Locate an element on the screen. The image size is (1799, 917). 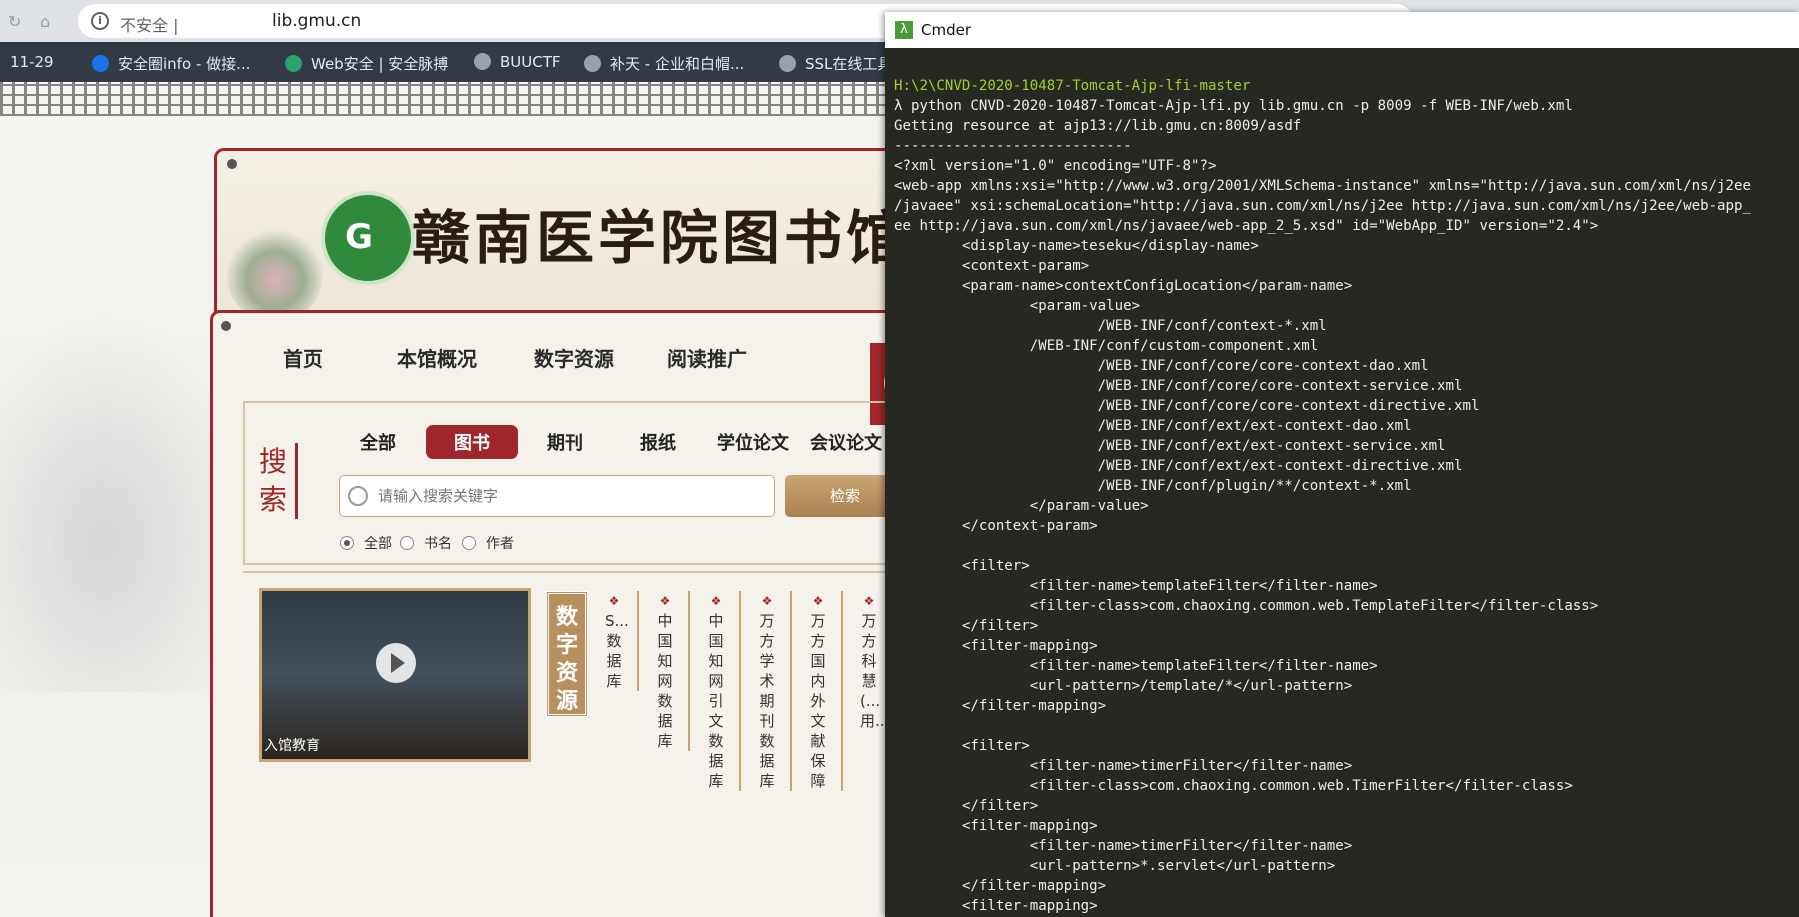
terminal-line: /WEB-INF/conf/context-*.xml is located at coordinates (1110, 326).